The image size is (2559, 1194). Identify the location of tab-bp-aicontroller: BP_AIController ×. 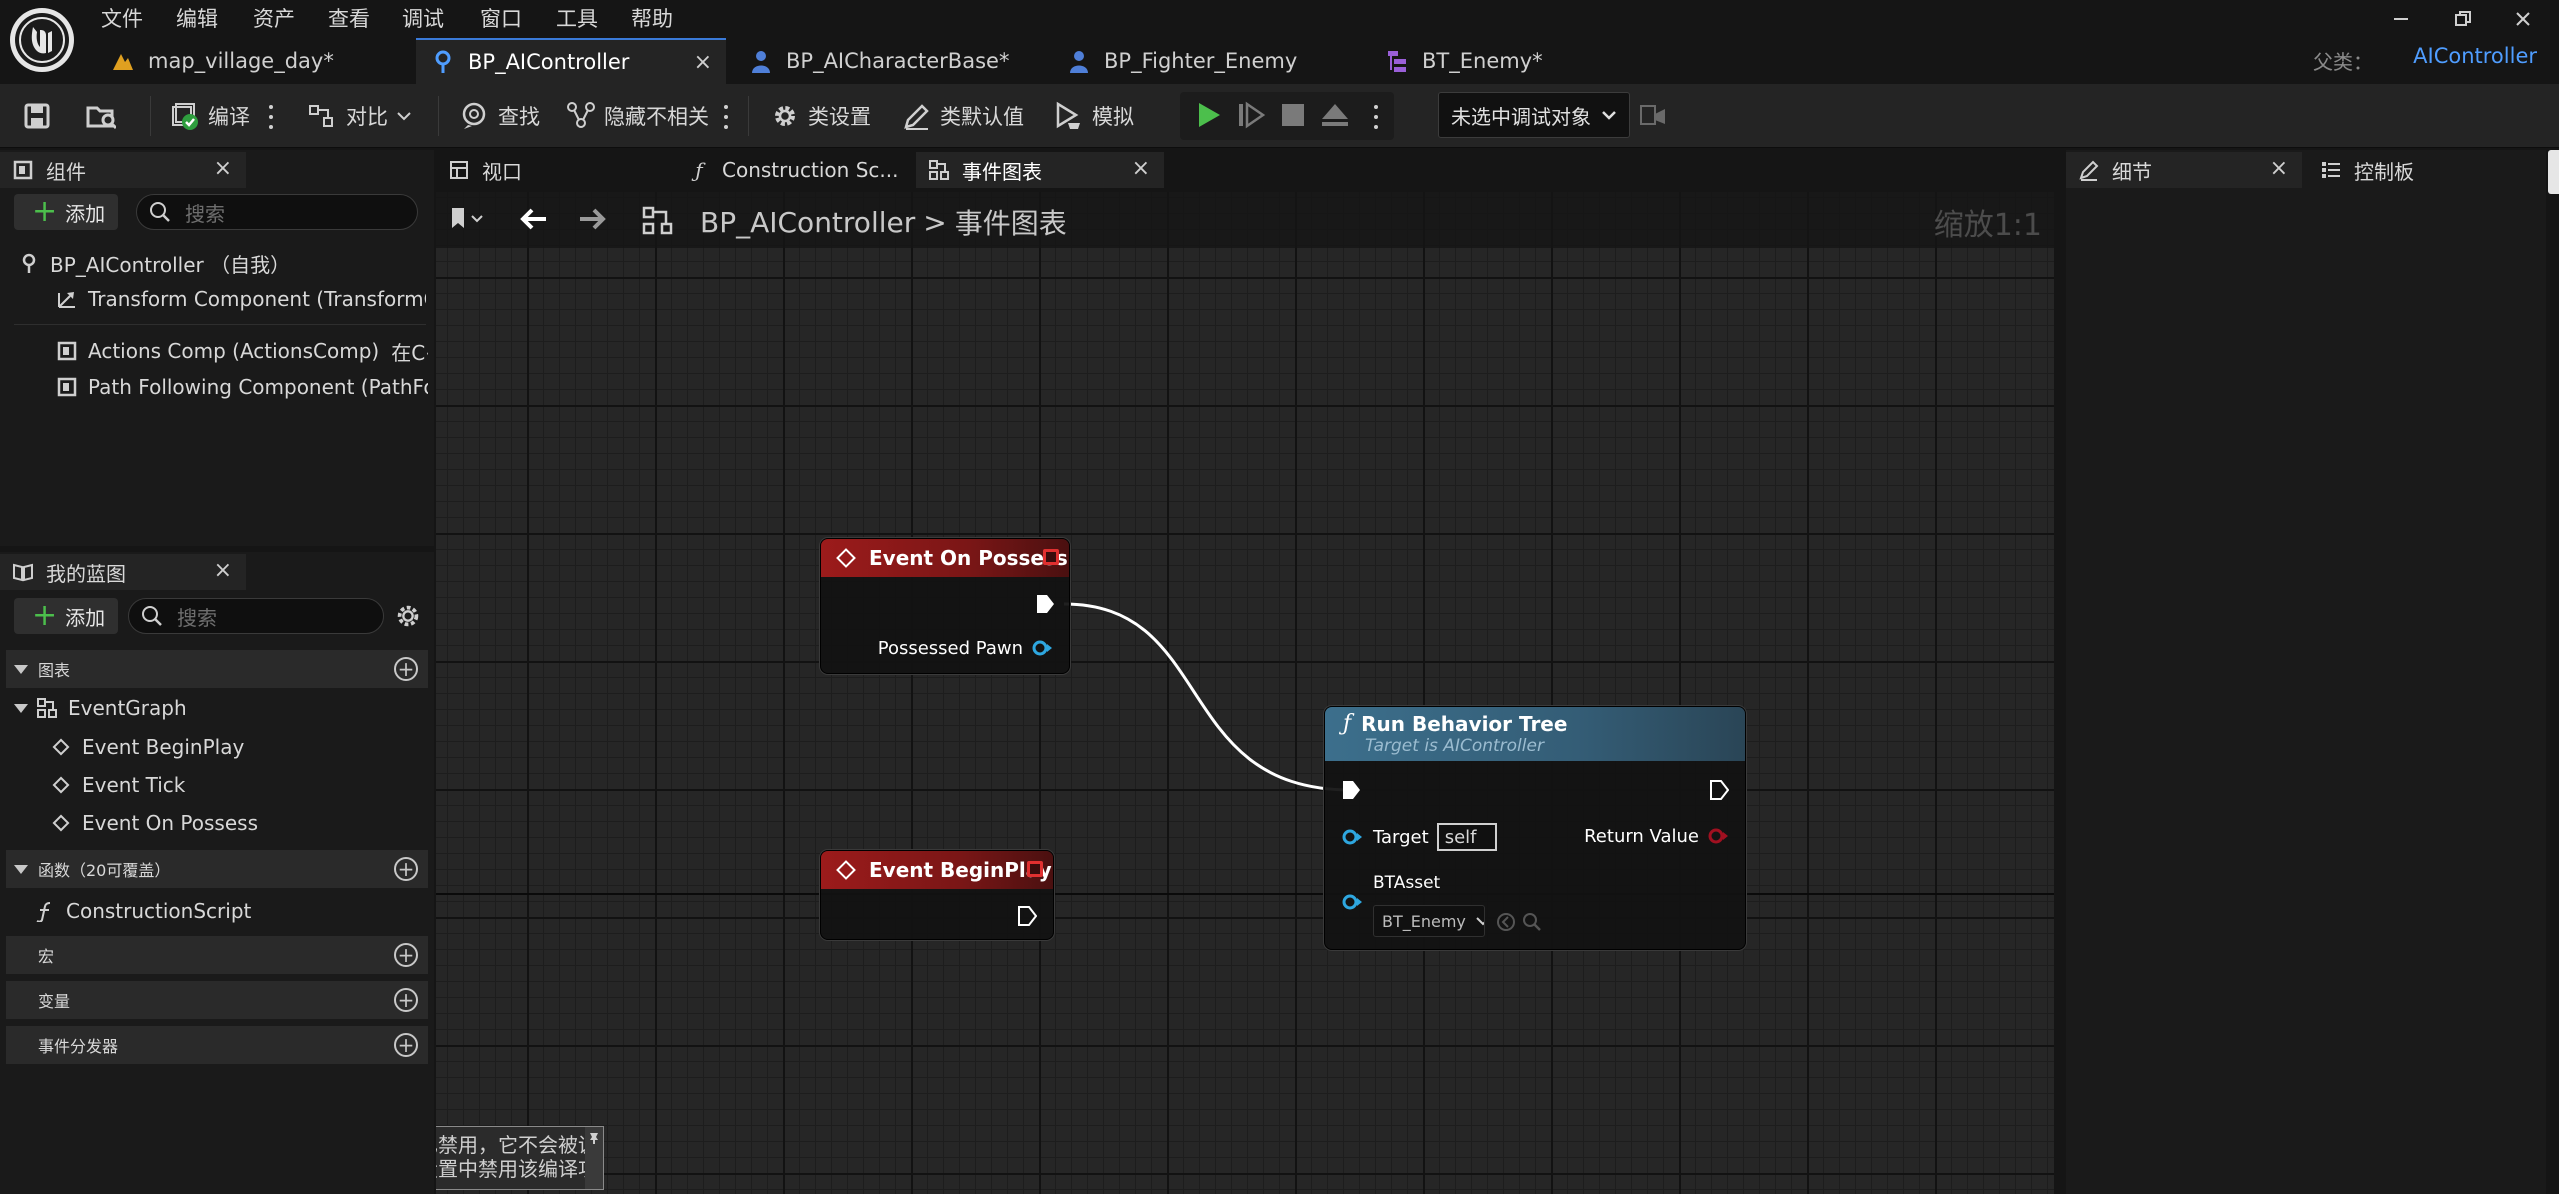
(571, 61).